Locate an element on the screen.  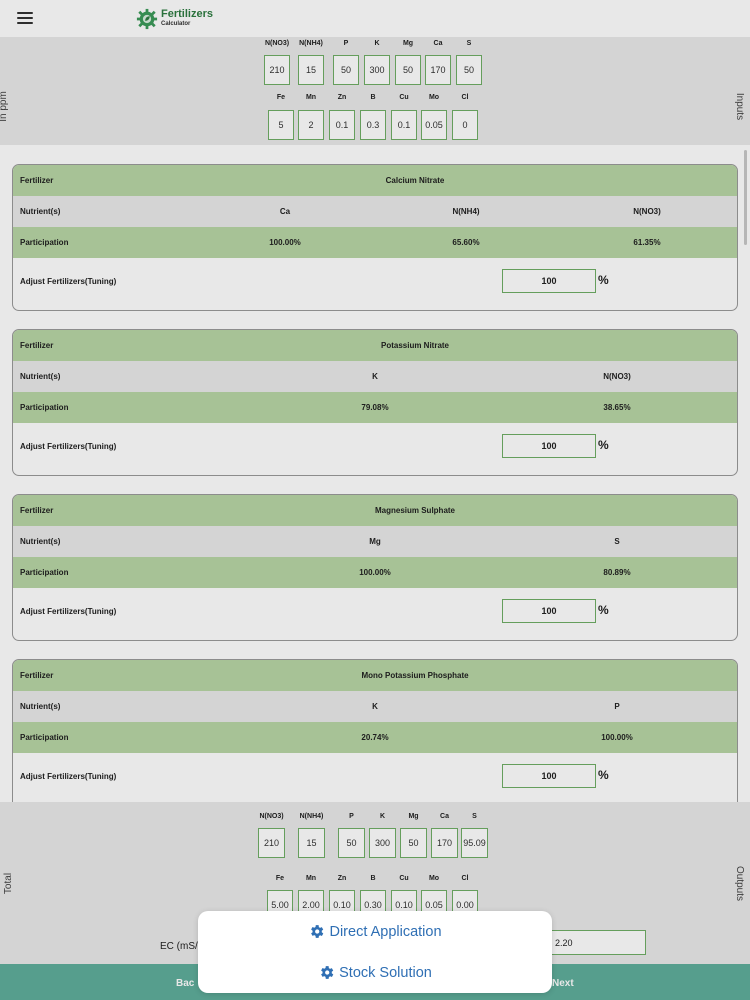
stock-solution-button: Stock Solution is located at coordinates (375, 972).